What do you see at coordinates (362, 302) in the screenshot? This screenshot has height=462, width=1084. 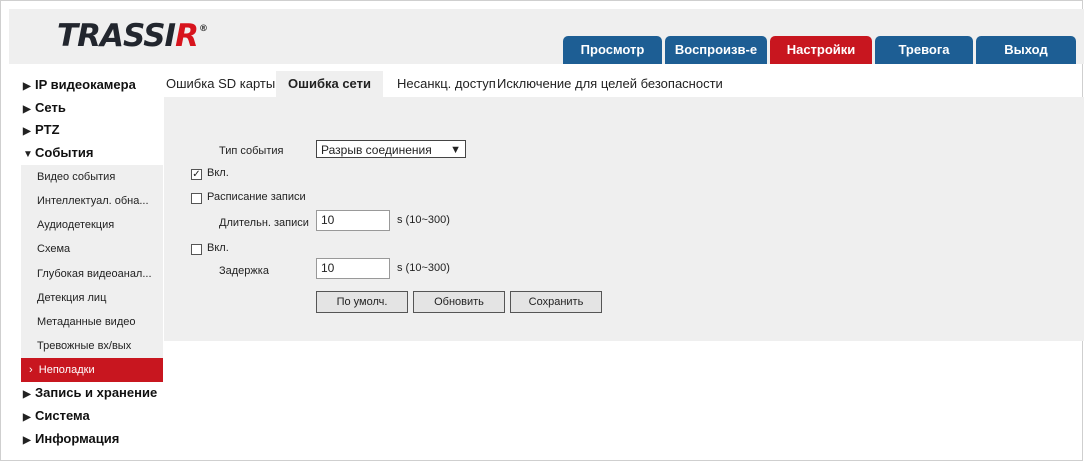 I see `default-button: По умолч.` at bounding box center [362, 302].